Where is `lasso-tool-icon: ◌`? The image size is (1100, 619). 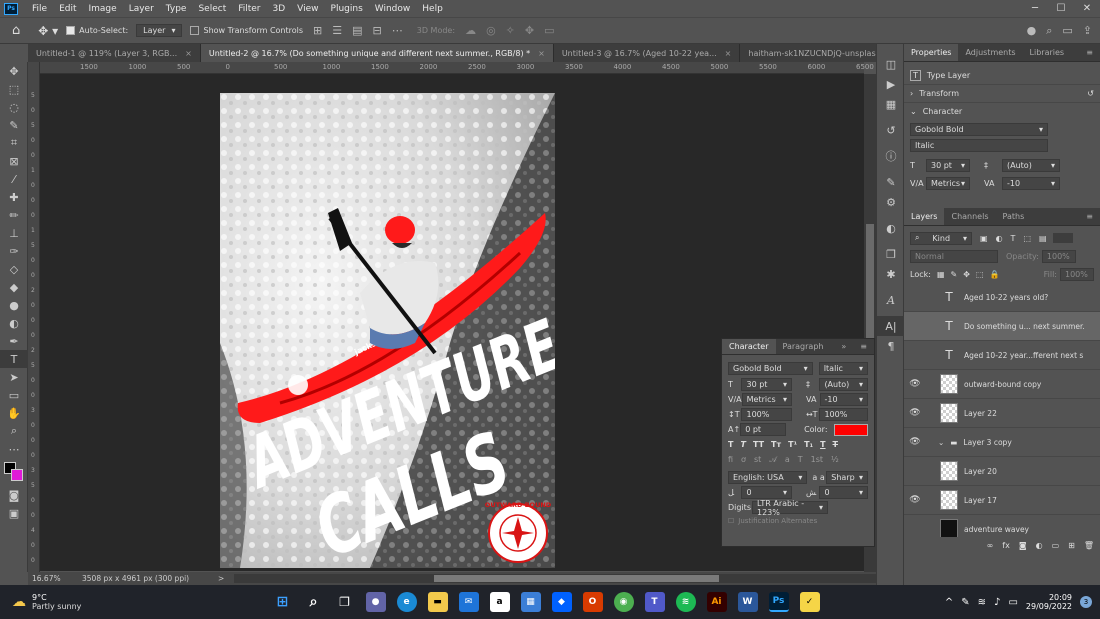 lasso-tool-icon: ◌ is located at coordinates (14, 107).